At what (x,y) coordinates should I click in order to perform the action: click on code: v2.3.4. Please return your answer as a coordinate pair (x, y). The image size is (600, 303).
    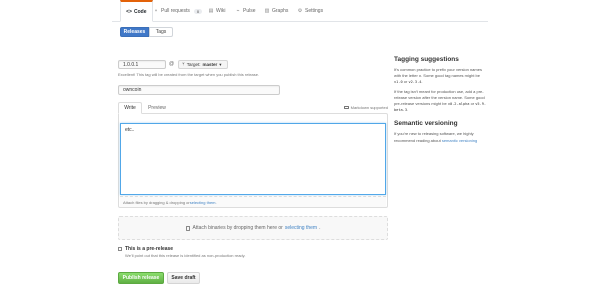
    Looking at the image, I should click on (415, 82).